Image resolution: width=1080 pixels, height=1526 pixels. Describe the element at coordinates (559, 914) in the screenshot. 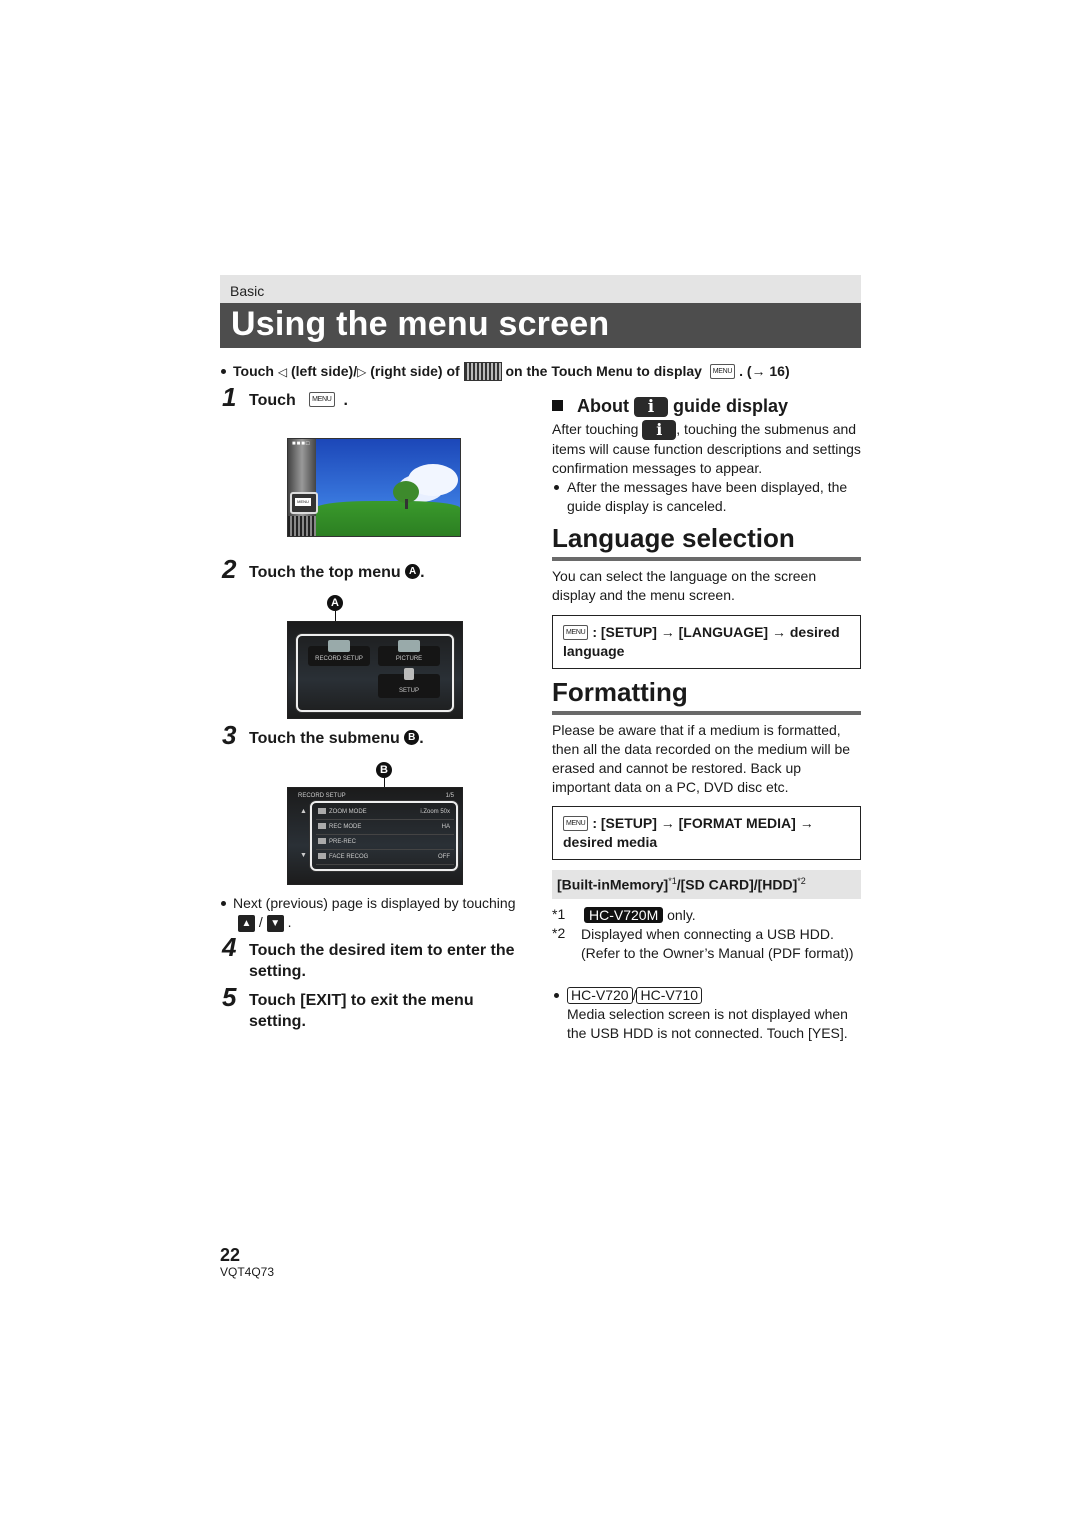

I see `footnote-1-mark: *1` at that location.